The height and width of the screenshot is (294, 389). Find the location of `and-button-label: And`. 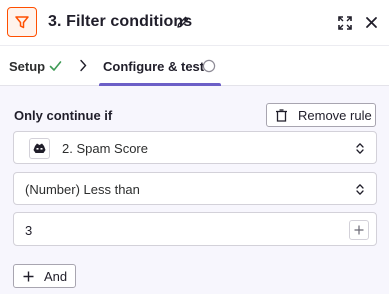

and-button-label: And is located at coordinates (56, 276).